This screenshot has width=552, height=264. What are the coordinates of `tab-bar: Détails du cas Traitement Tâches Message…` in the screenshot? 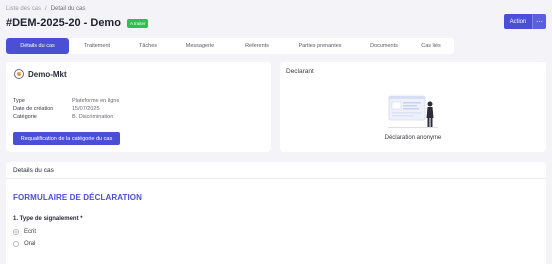 It's located at (230, 46).